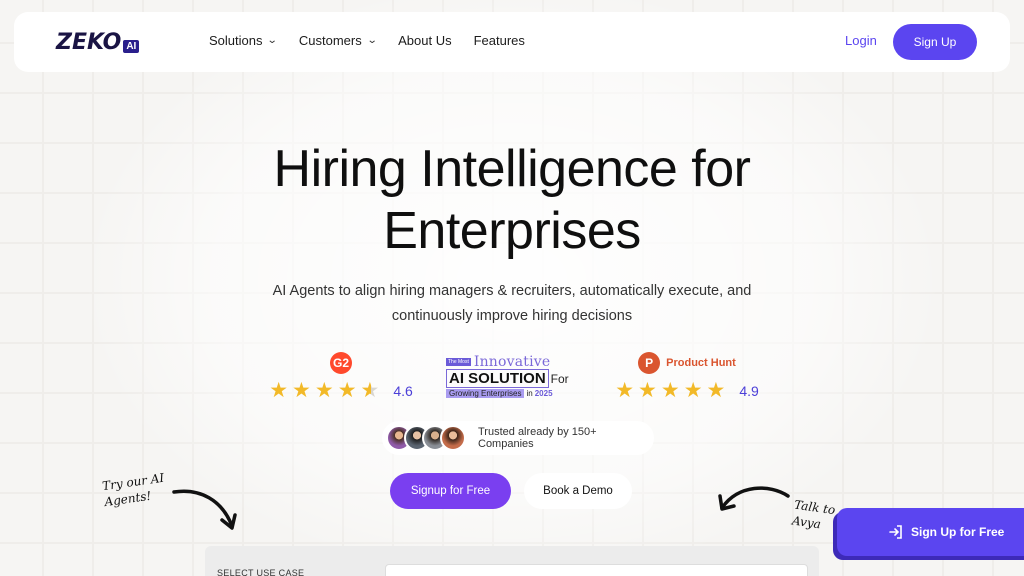 This screenshot has width=1024, height=576. Describe the element at coordinates (861, 40) in the screenshot. I see `login-link: Login` at that location.